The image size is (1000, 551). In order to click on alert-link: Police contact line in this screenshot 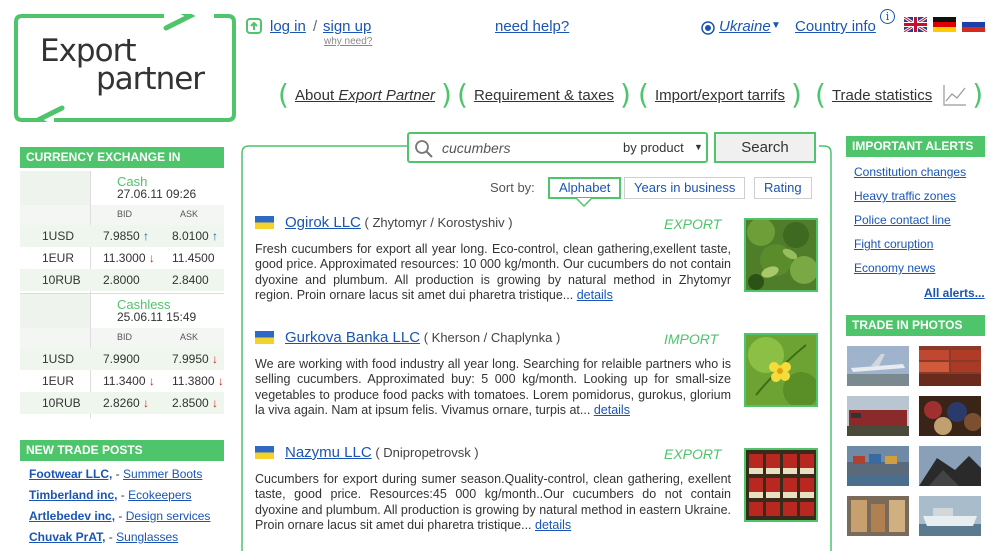, I will do `click(902, 220)`.